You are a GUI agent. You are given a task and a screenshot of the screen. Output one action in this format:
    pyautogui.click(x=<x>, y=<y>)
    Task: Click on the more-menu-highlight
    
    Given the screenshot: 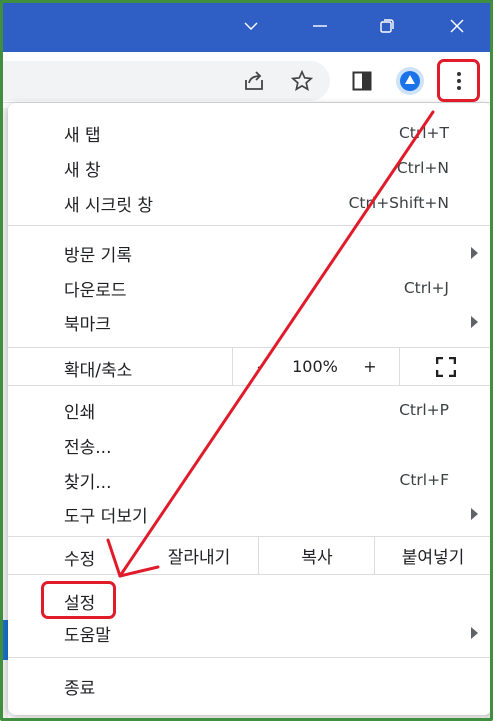 What is the action you would take?
    pyautogui.click(x=458, y=80)
    